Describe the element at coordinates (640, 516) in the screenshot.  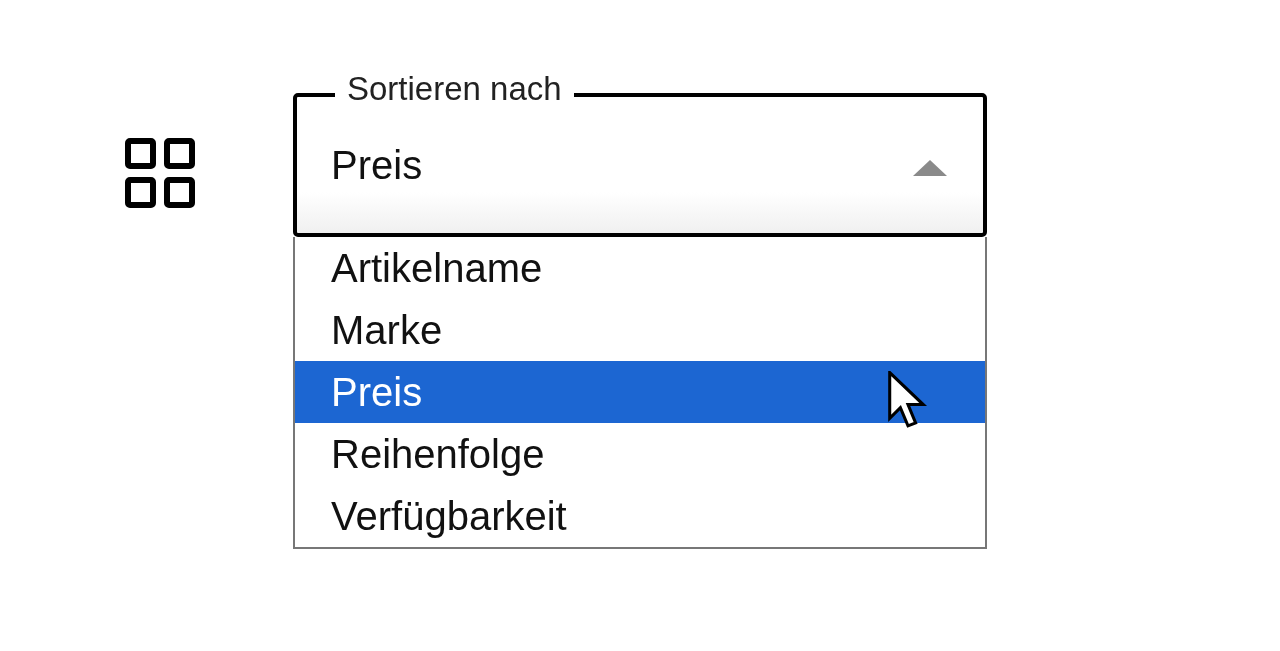
I see `dropdown-option: Verfügbarkeit` at that location.